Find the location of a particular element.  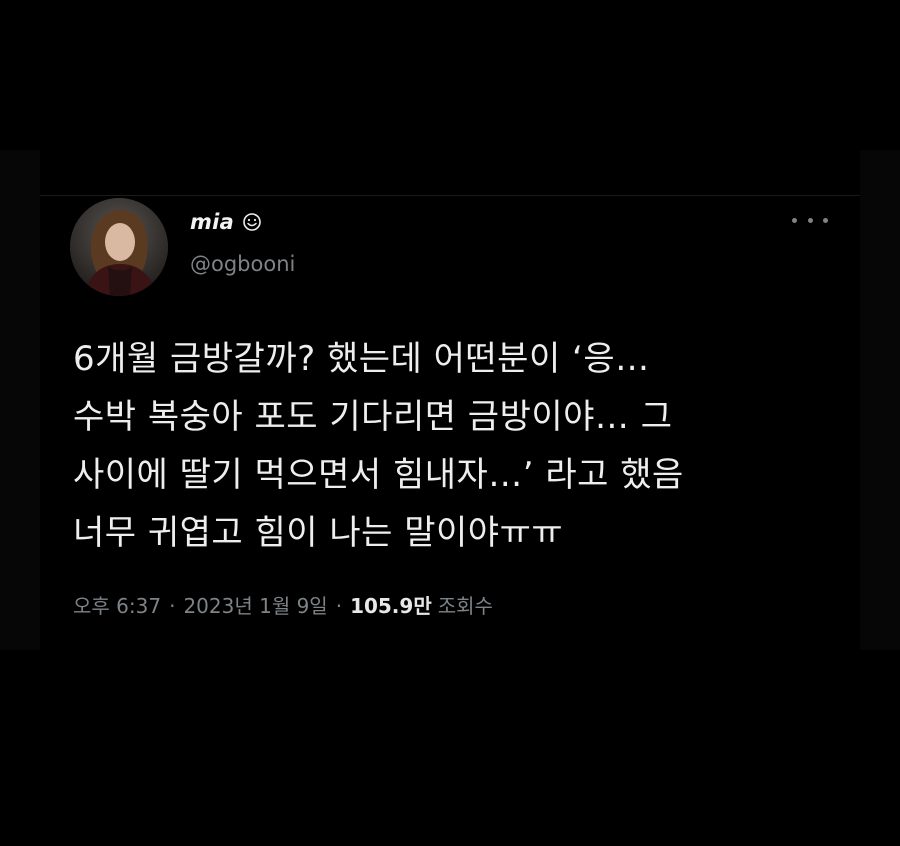

user-handle: @ogbooni is located at coordinates (242, 264).